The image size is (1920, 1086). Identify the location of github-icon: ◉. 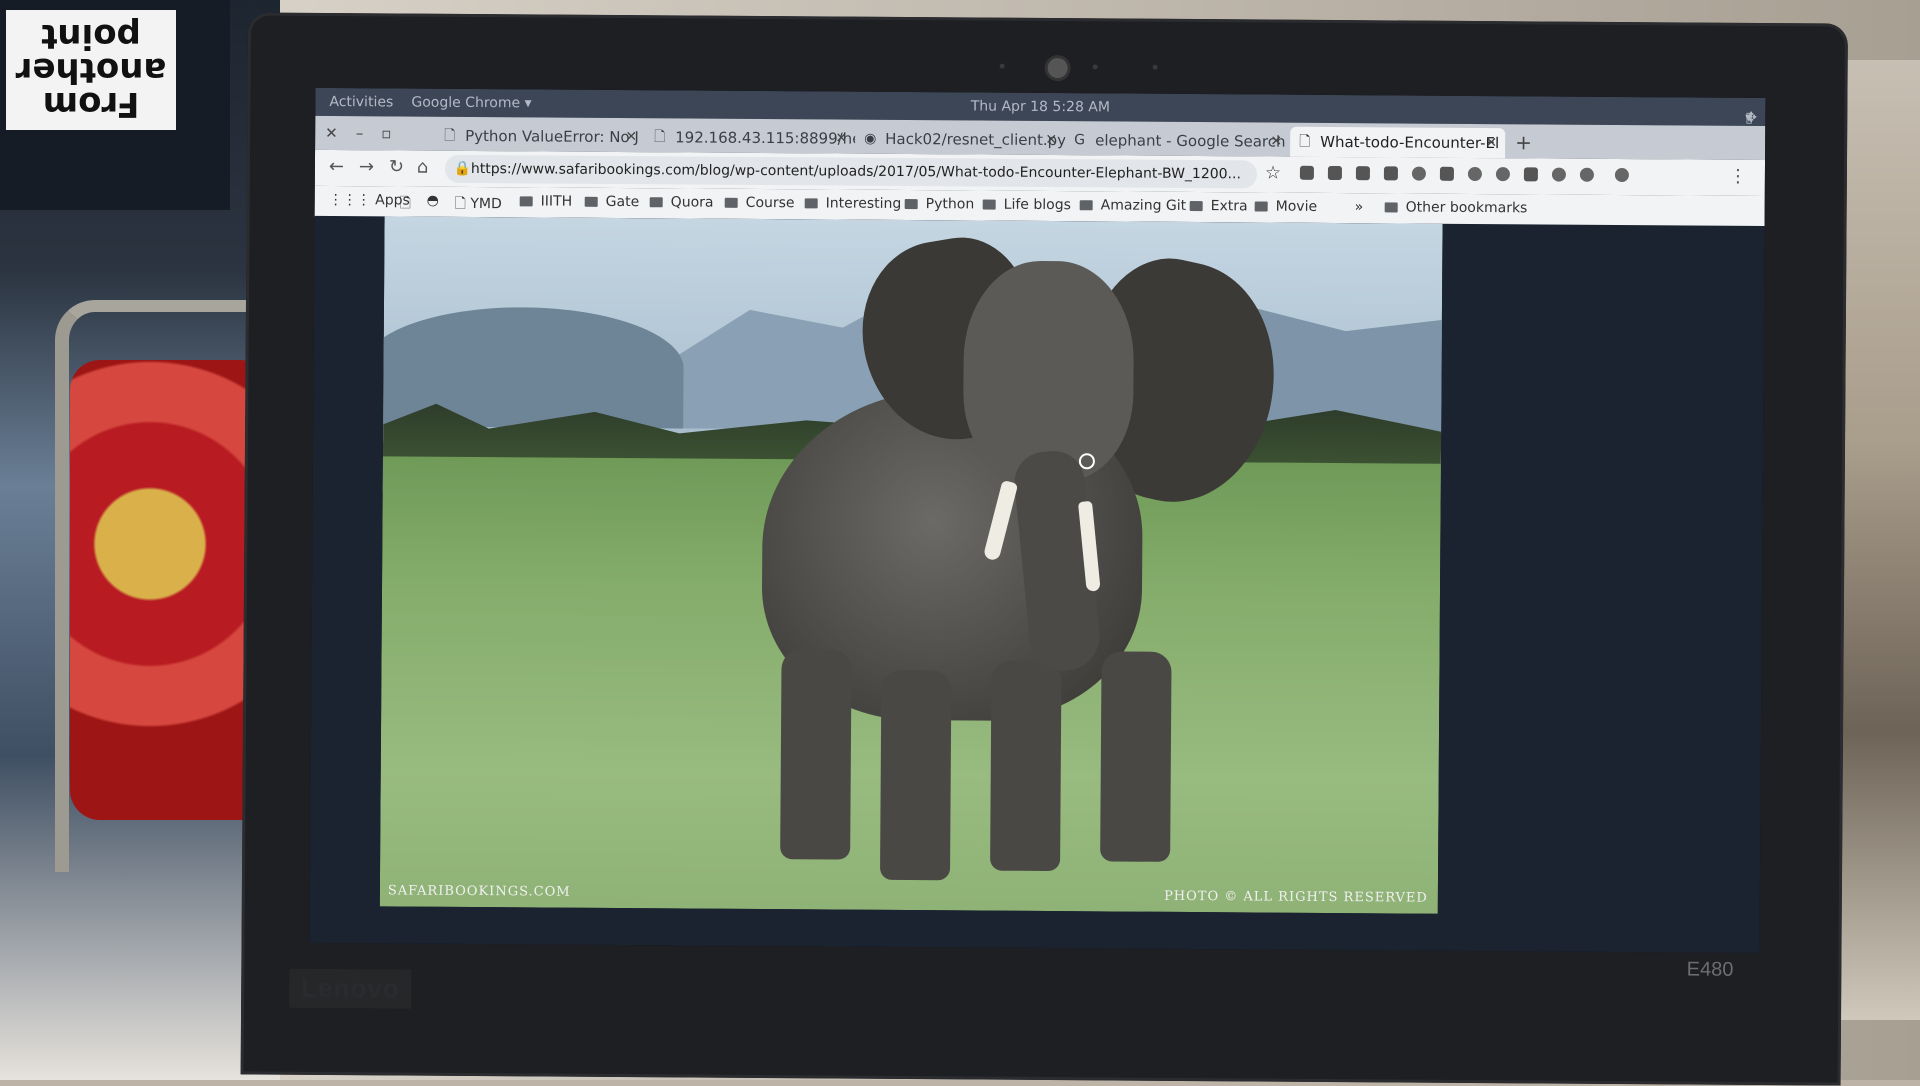
(870, 138).